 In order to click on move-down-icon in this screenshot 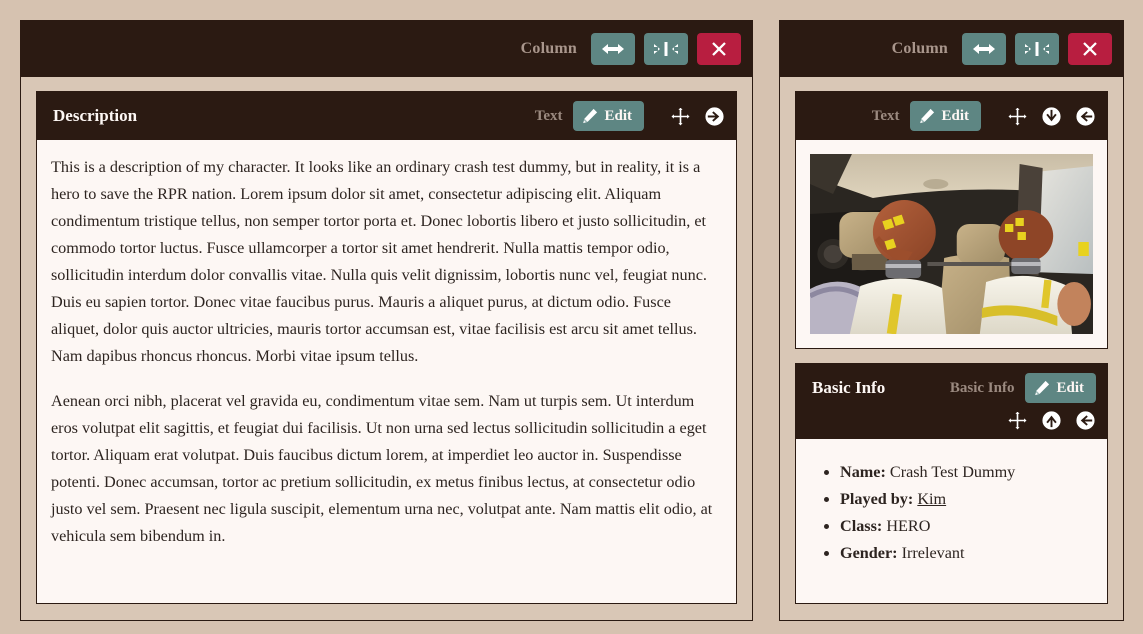, I will do `click(1051, 116)`.